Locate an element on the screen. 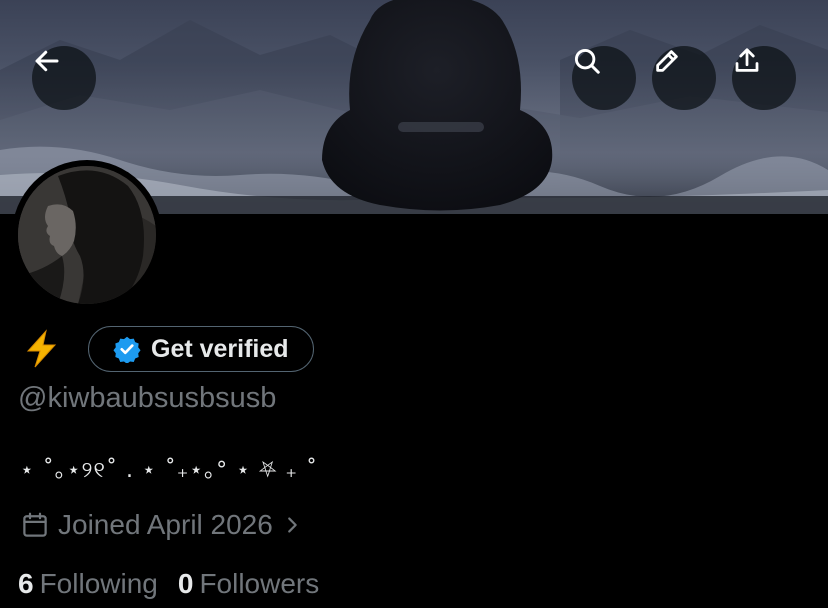  follow-stats: 6 Following 0 Followers is located at coordinates (168, 584).